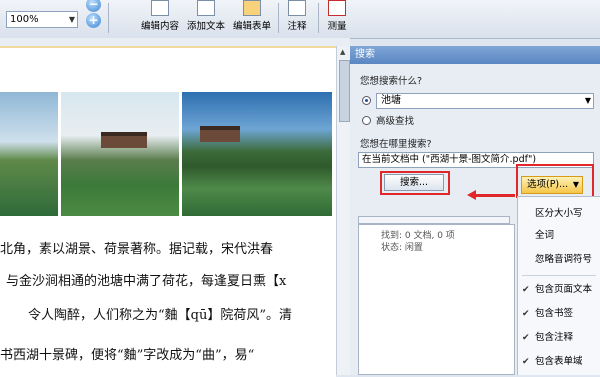  I want to click on add-text-icon, so click(206, 8).